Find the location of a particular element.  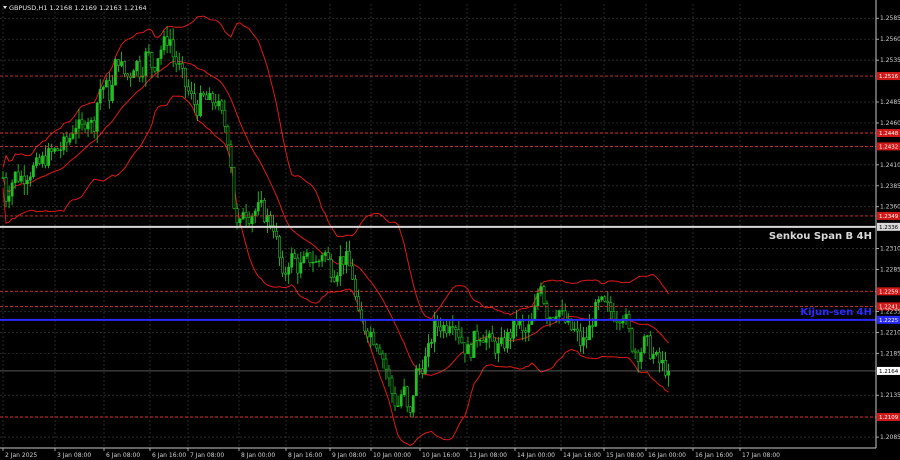

y-tick-label: 1.2210 is located at coordinates (890, 332).